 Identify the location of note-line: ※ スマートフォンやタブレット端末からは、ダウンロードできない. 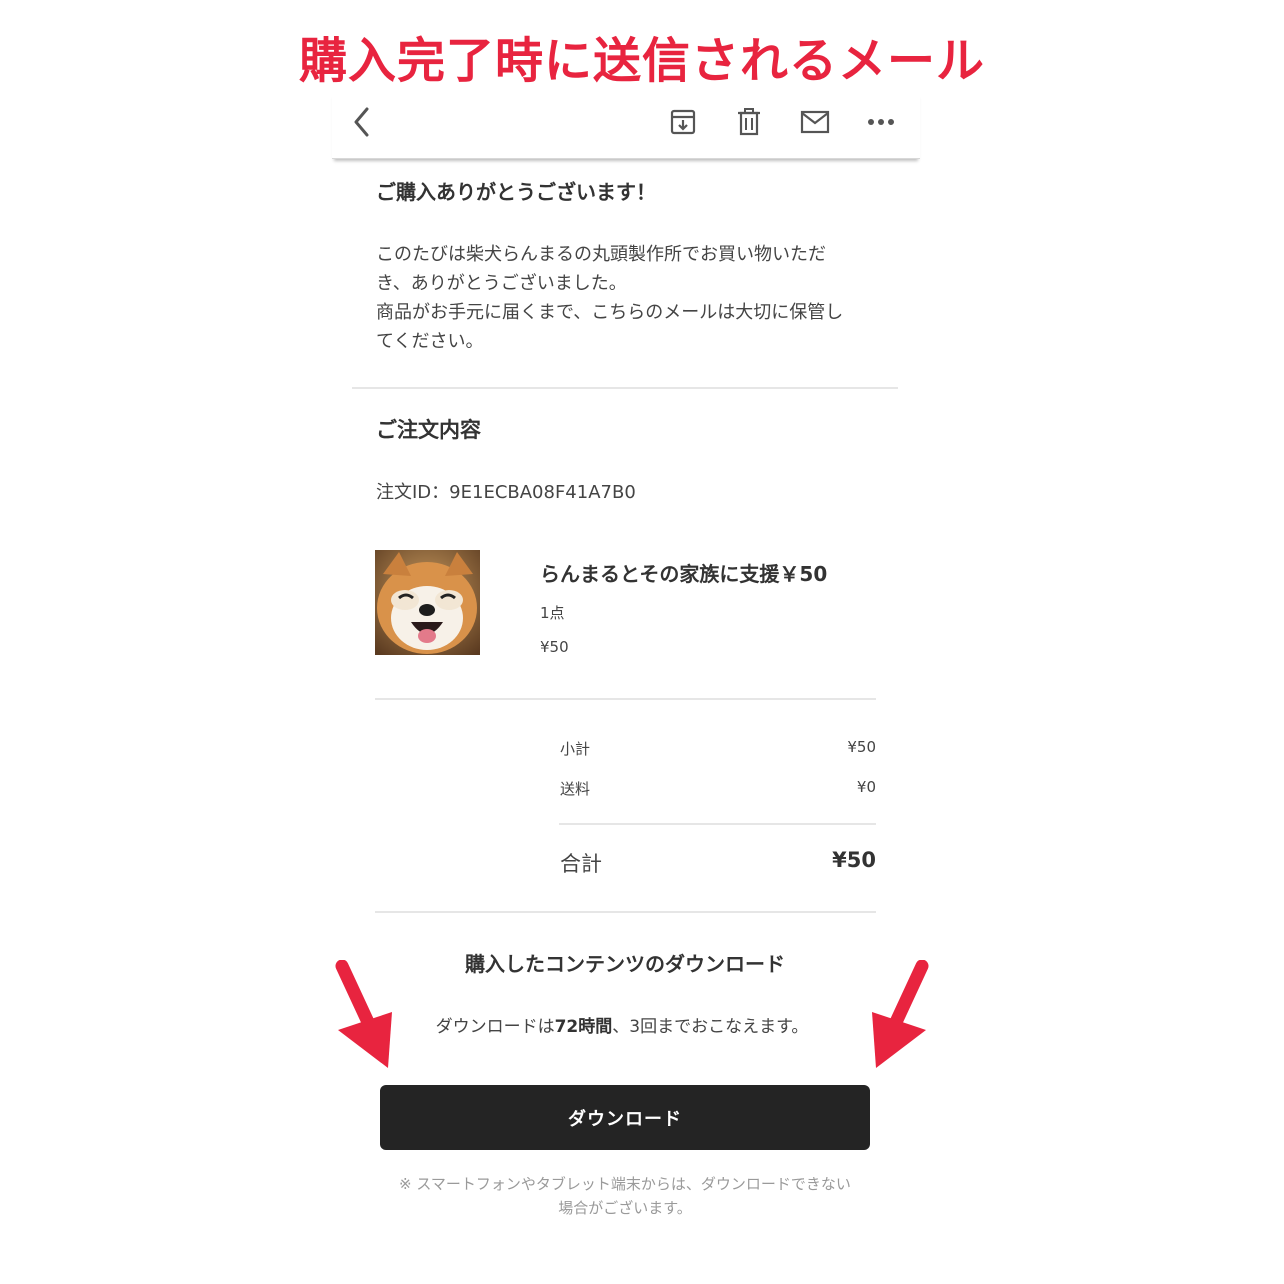
(625, 1184).